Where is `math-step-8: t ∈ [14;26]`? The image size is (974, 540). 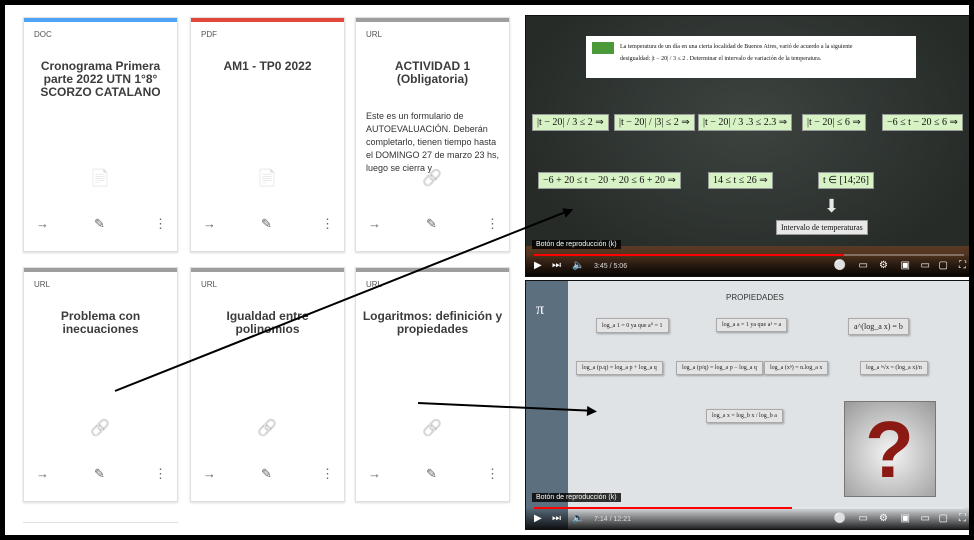
math-step-8: t ∈ [14;26] is located at coordinates (846, 180).